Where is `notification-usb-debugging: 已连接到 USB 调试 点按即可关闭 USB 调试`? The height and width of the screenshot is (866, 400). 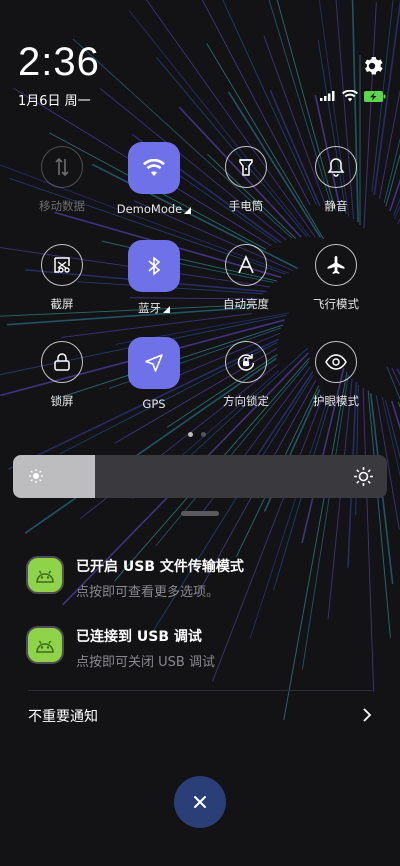
notification-usb-debugging: 已连接到 USB 调试 点按即可关闭 USB 调试 is located at coordinates (201, 648).